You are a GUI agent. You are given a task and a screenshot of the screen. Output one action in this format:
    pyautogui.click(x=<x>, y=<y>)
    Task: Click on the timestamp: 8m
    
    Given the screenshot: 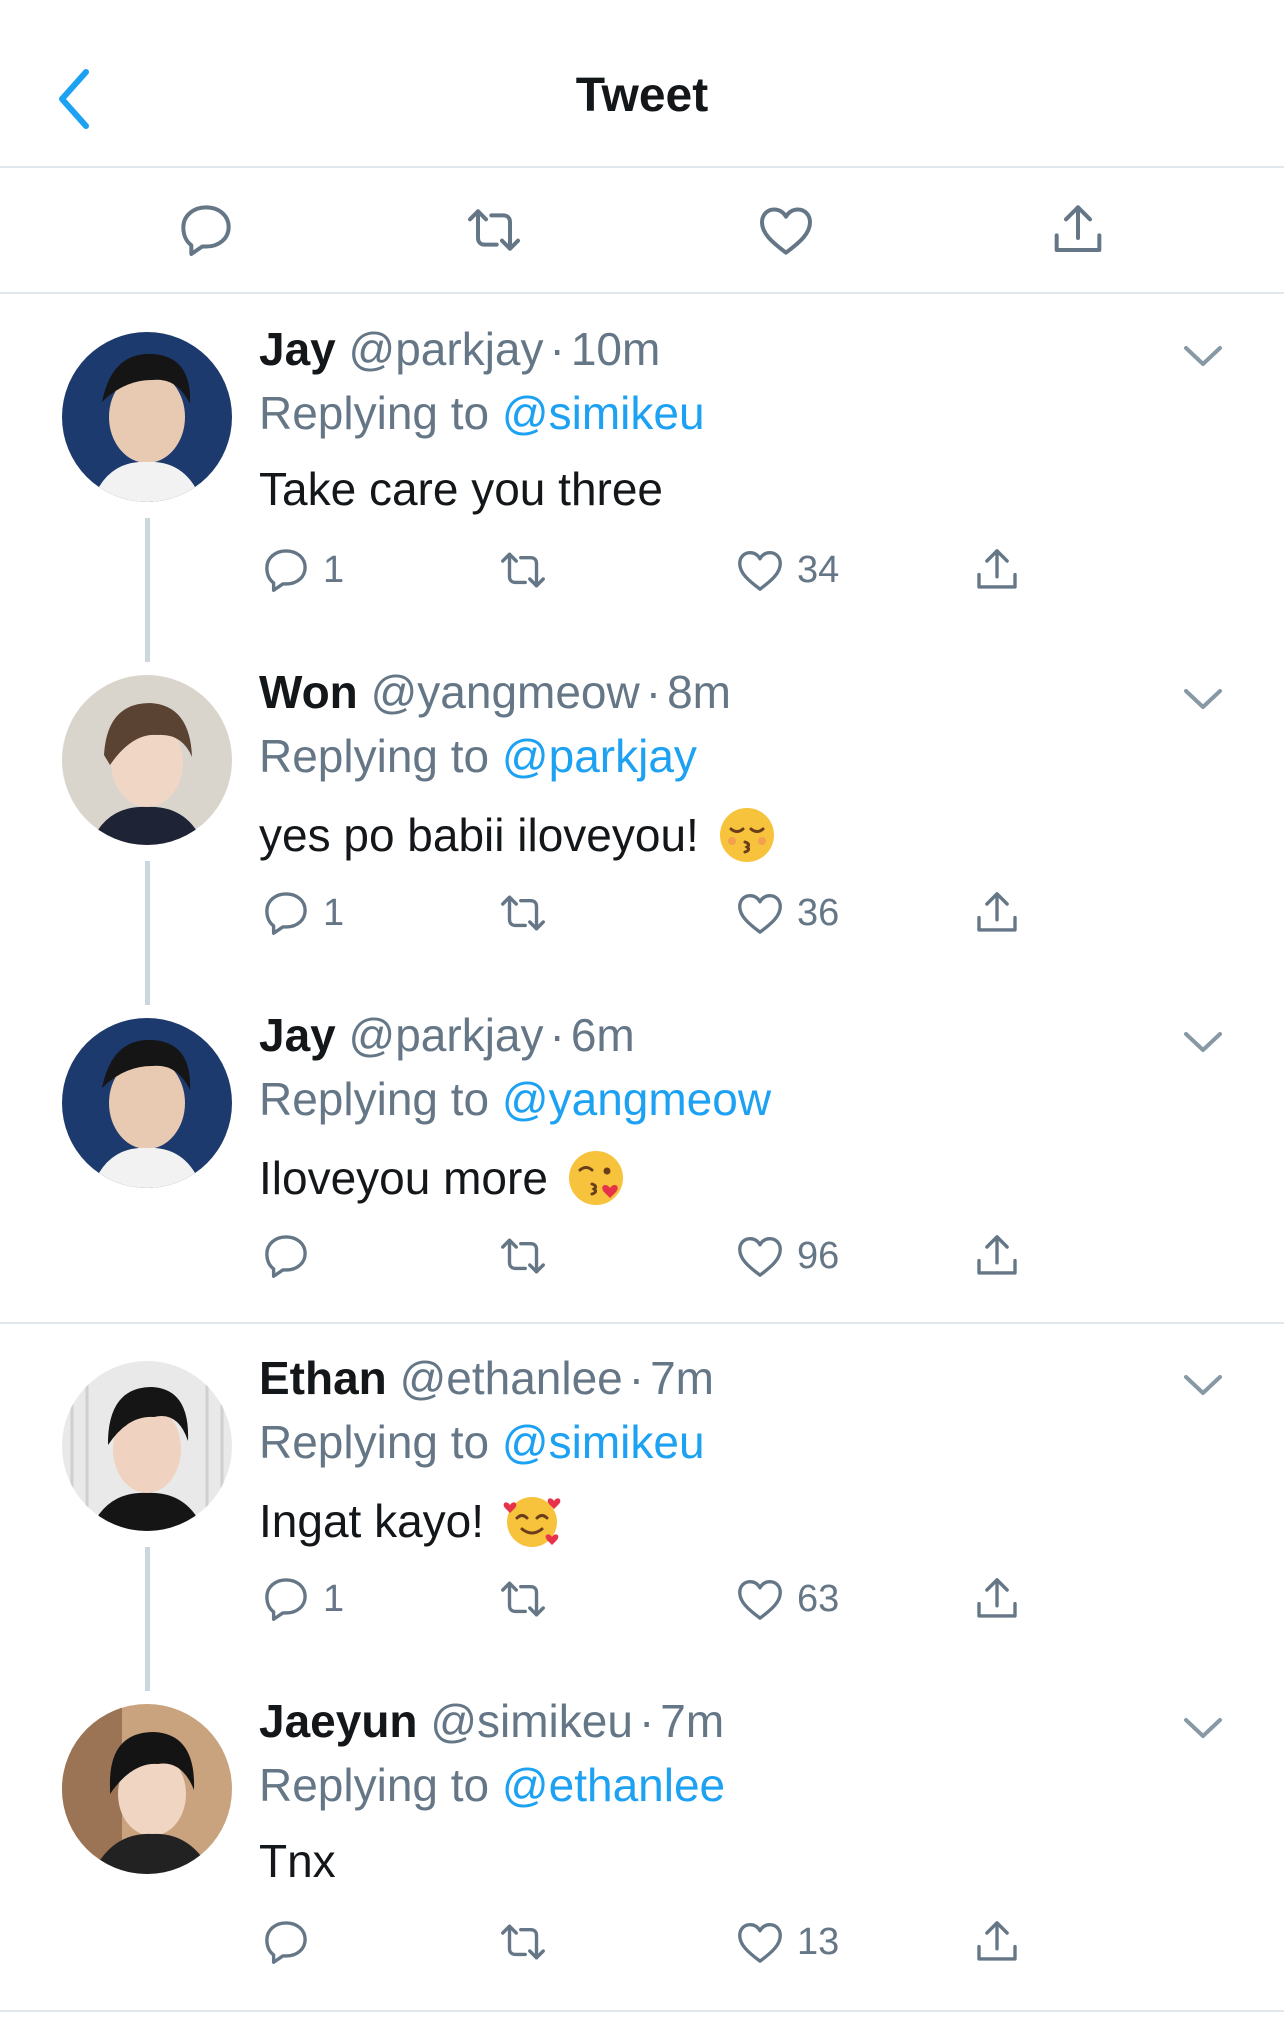 What is the action you would take?
    pyautogui.click(x=699, y=692)
    